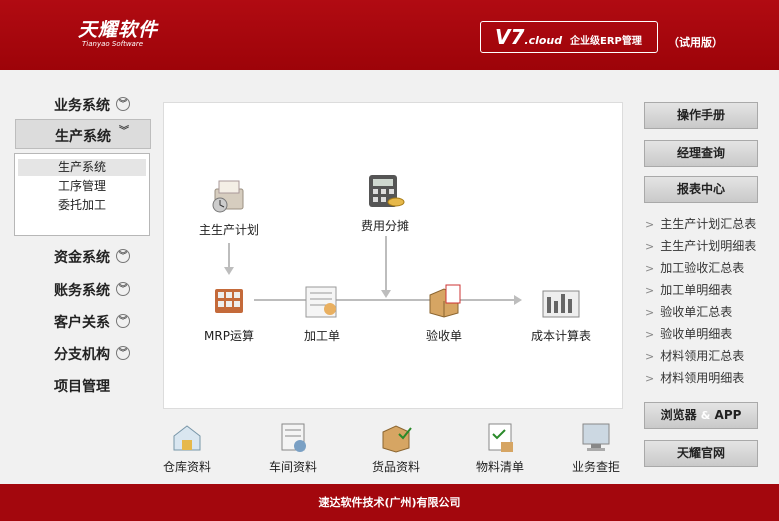 This screenshot has width=779, height=521. I want to click on quick-label: 车间资料, so click(292, 467).